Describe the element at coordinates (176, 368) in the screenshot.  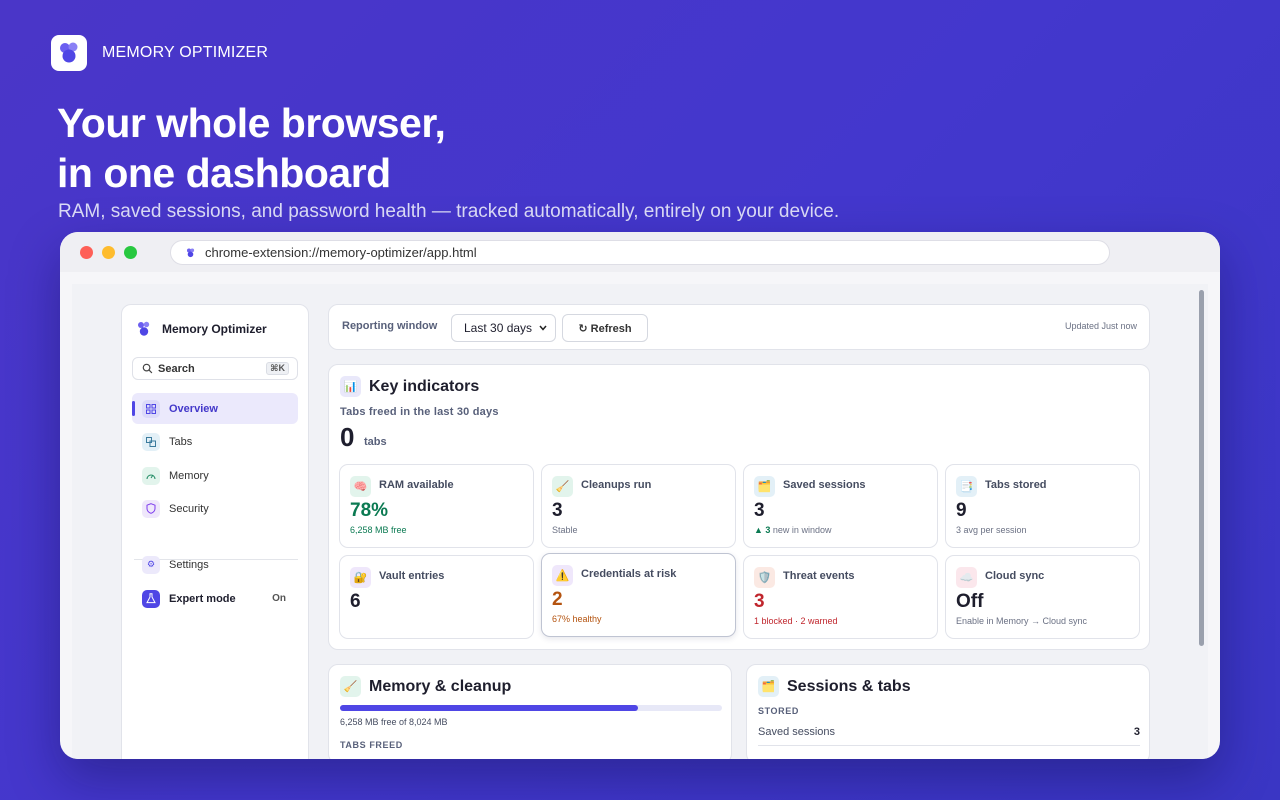
I see `search-label: Search` at that location.